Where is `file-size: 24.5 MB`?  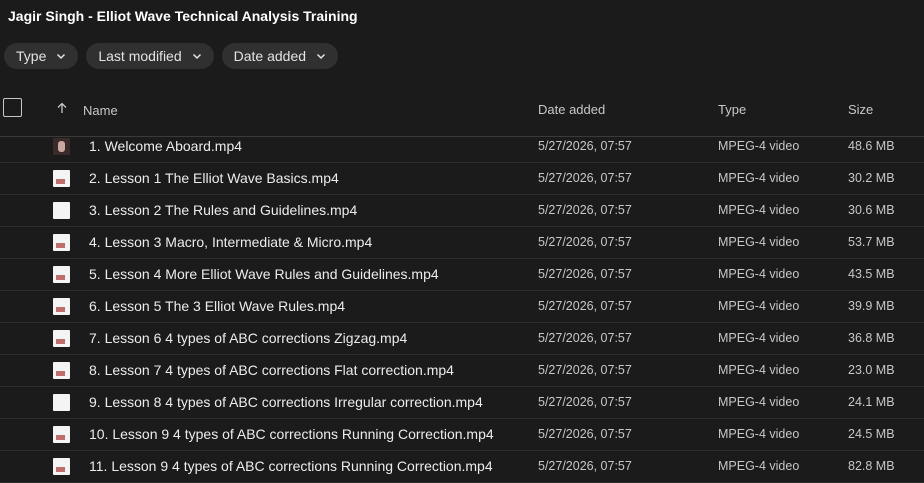 file-size: 24.5 MB is located at coordinates (871, 434).